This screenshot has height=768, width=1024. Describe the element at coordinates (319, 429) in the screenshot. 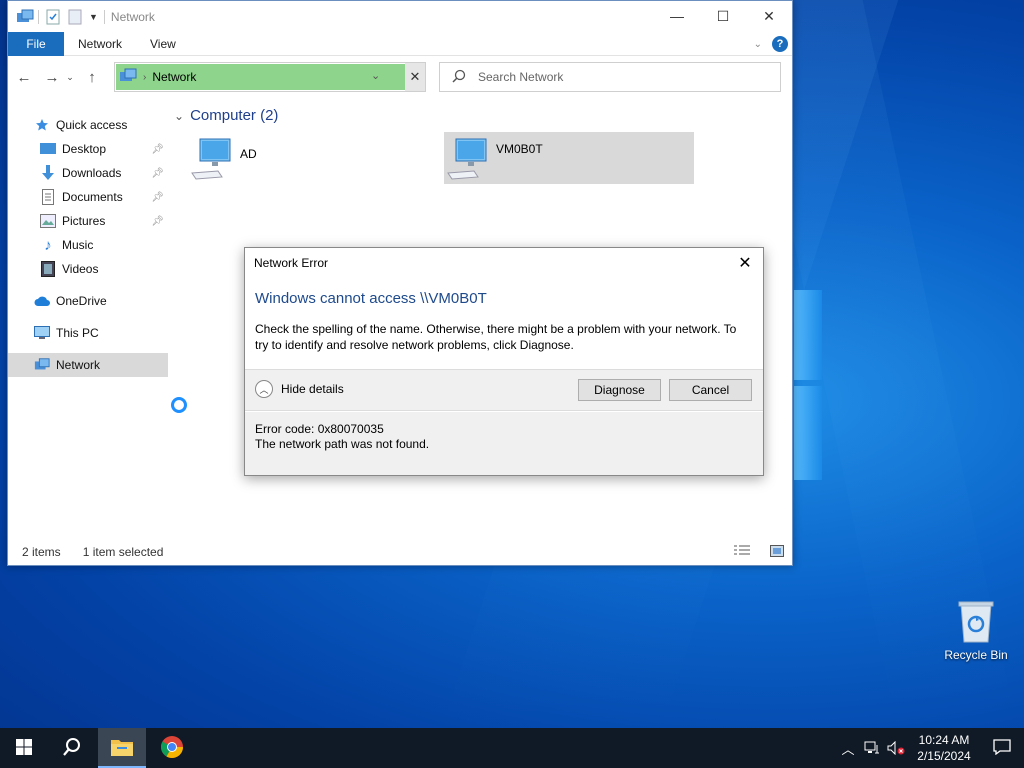

I see `error-code: Error code: 0x80070035` at that location.